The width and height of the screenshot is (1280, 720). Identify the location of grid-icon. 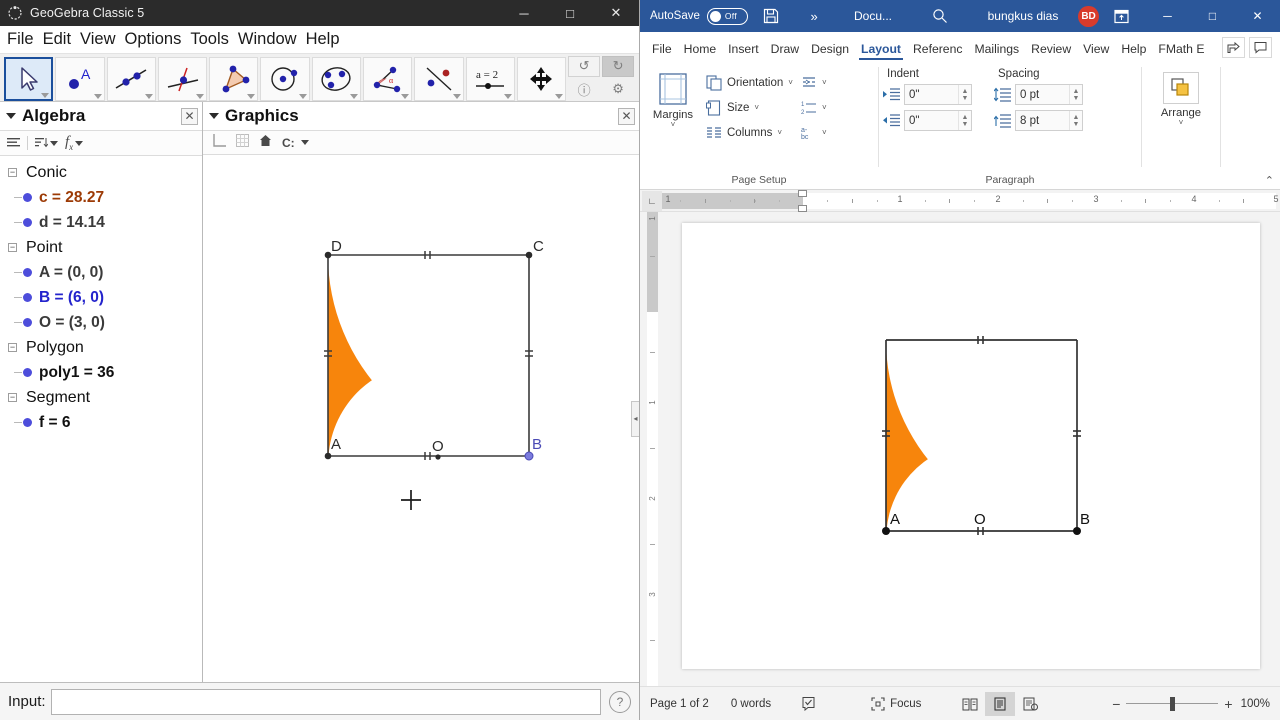
(242, 142).